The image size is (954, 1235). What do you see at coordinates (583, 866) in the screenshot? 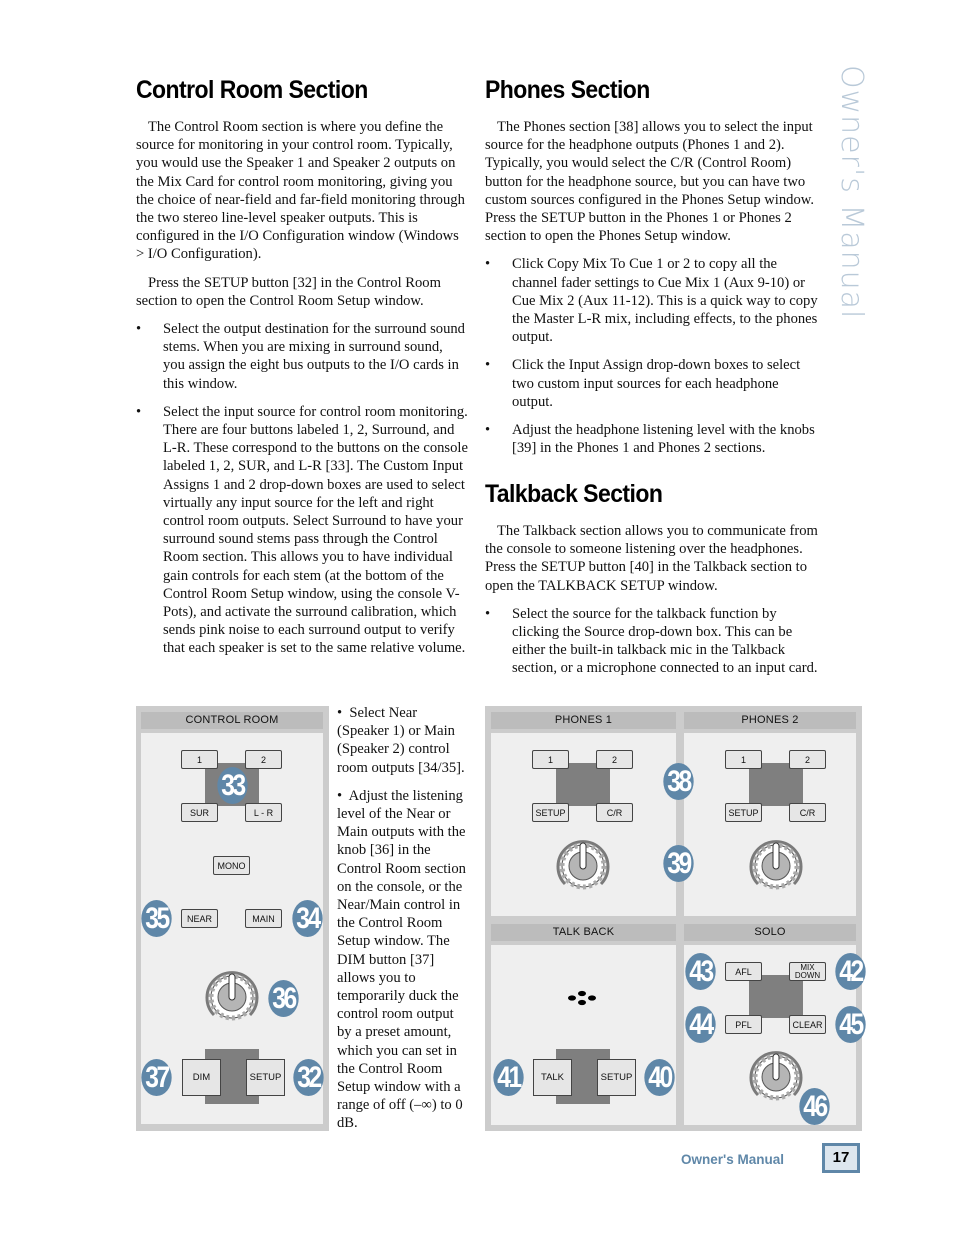
I see `phones1-level-knob-icon` at bounding box center [583, 866].